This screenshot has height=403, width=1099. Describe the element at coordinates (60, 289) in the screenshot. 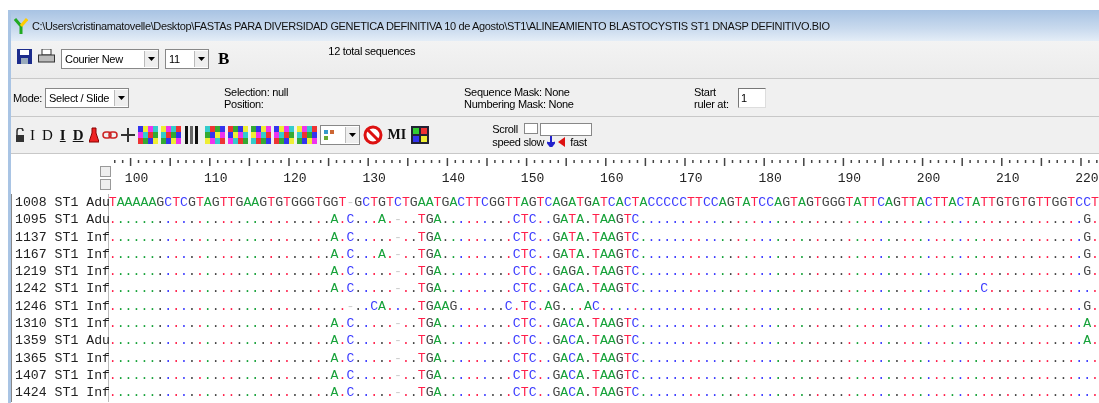

I see `sequence-name: 1242 ST1 Inf` at that location.